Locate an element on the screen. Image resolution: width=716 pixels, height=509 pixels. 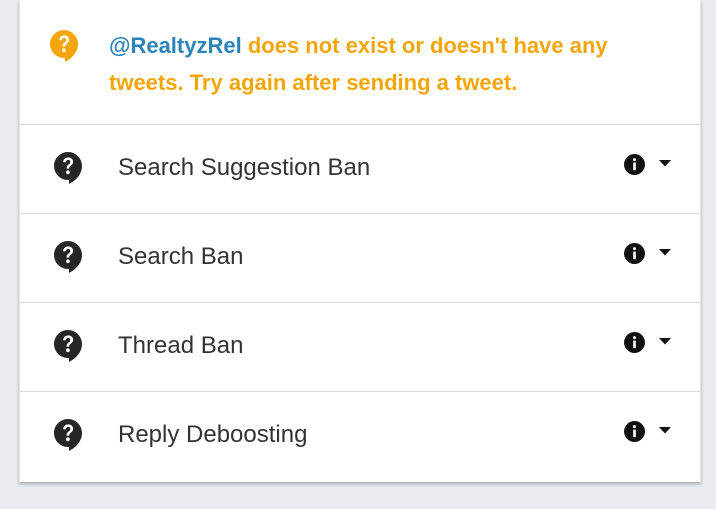
check-label: Search Ban is located at coordinates (181, 256).